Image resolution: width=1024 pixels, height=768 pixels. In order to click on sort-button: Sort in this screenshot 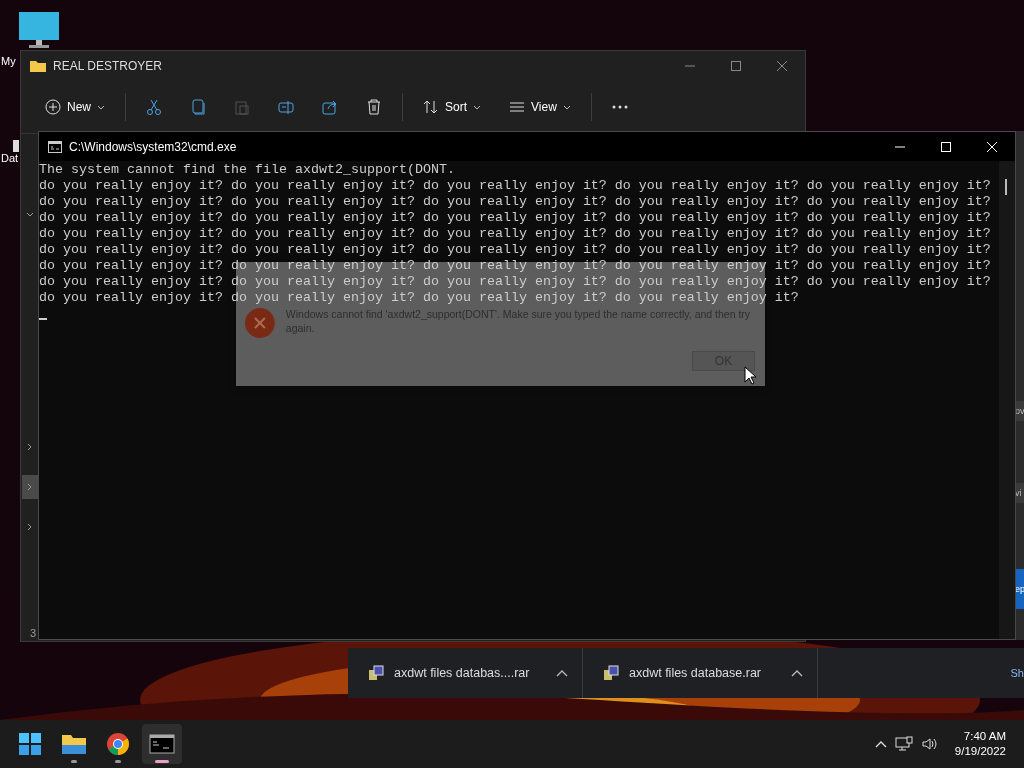, I will do `click(452, 107)`.